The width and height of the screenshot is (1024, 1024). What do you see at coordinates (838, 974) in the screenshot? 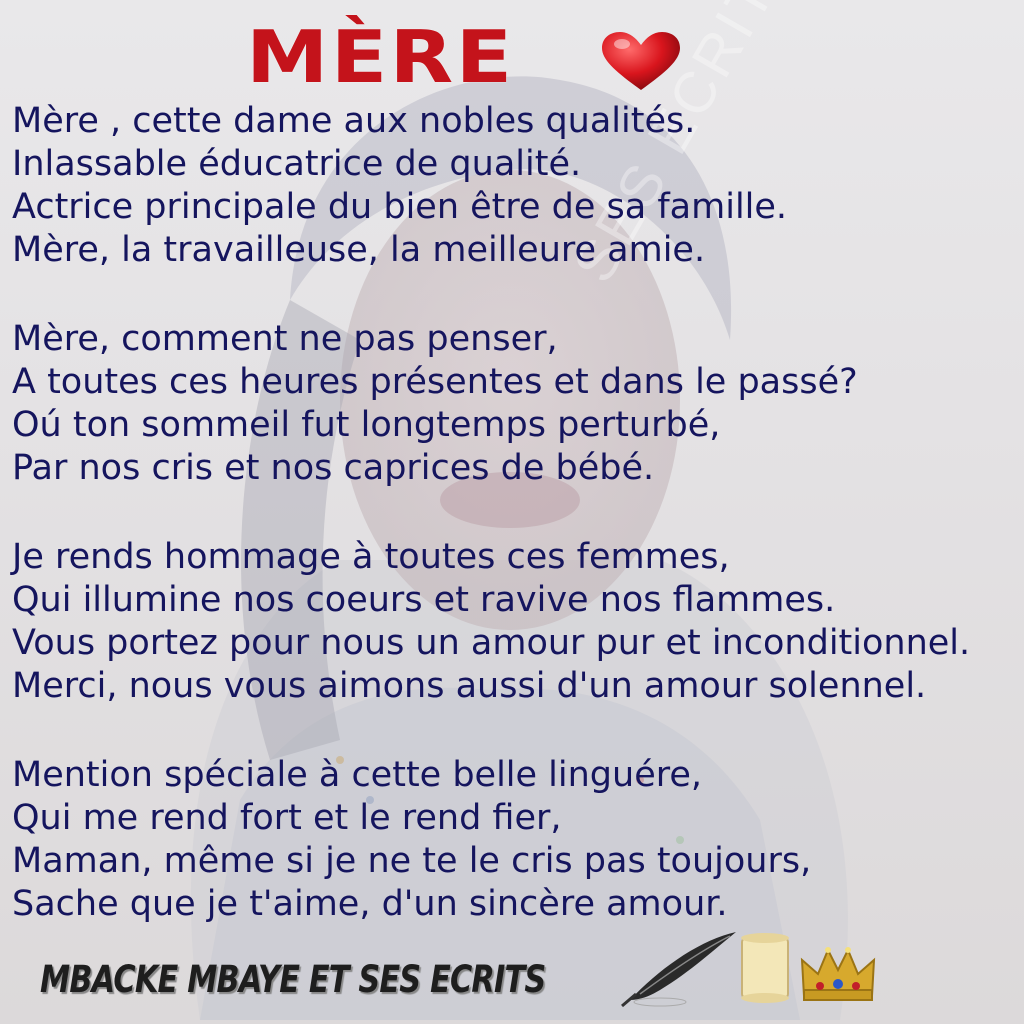
I see `crown-icon` at bounding box center [838, 974].